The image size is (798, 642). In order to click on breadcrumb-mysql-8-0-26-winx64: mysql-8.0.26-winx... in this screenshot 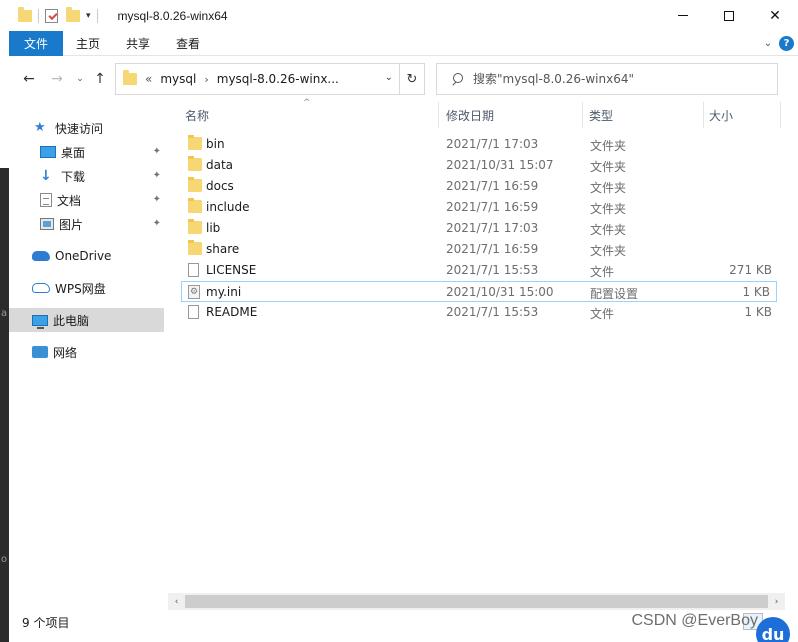, I will do `click(278, 79)`.